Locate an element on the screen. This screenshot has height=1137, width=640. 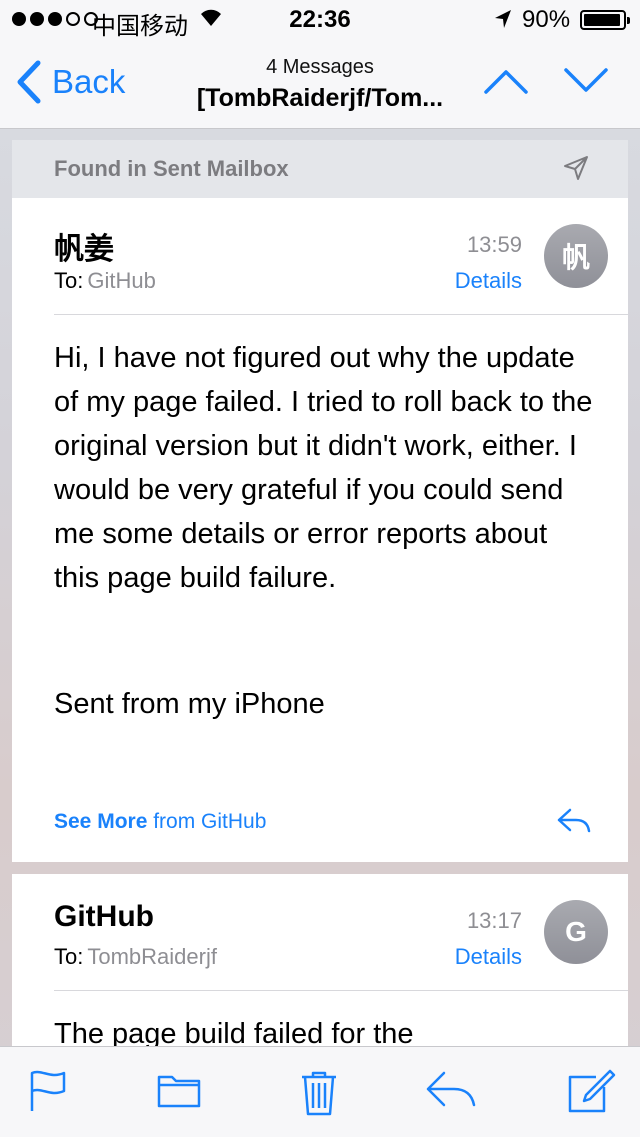
message-signature: Sent from my iPhone is located at coordinates (189, 704).